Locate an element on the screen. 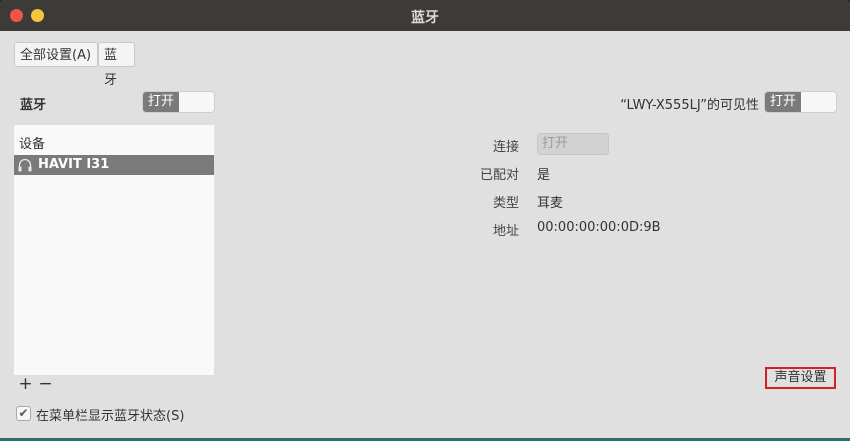 The width and height of the screenshot is (850, 441). titlebar: 蓝牙 is located at coordinates (425, 15).